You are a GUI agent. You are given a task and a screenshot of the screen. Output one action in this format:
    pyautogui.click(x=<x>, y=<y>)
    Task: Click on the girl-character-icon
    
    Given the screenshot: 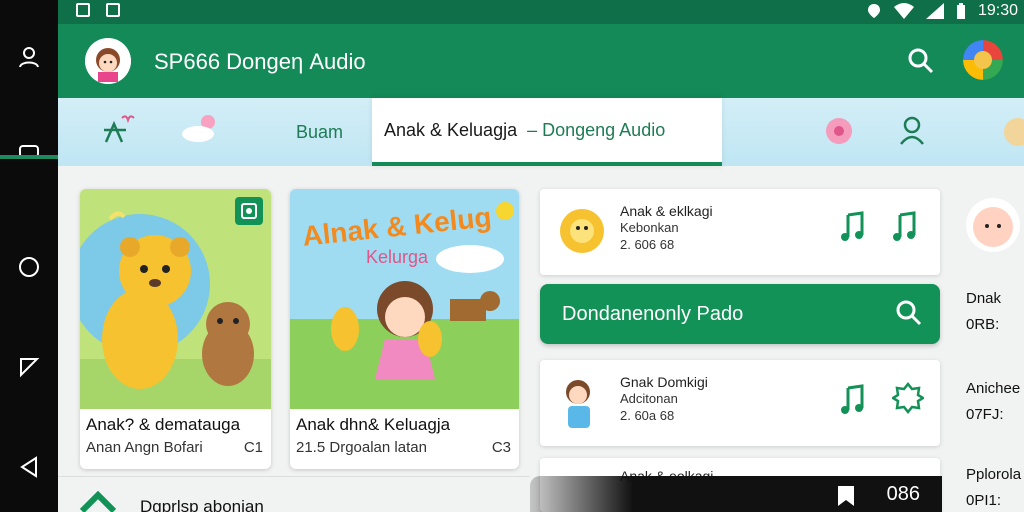 What is the action you would take?
    pyautogui.click(x=578, y=404)
    